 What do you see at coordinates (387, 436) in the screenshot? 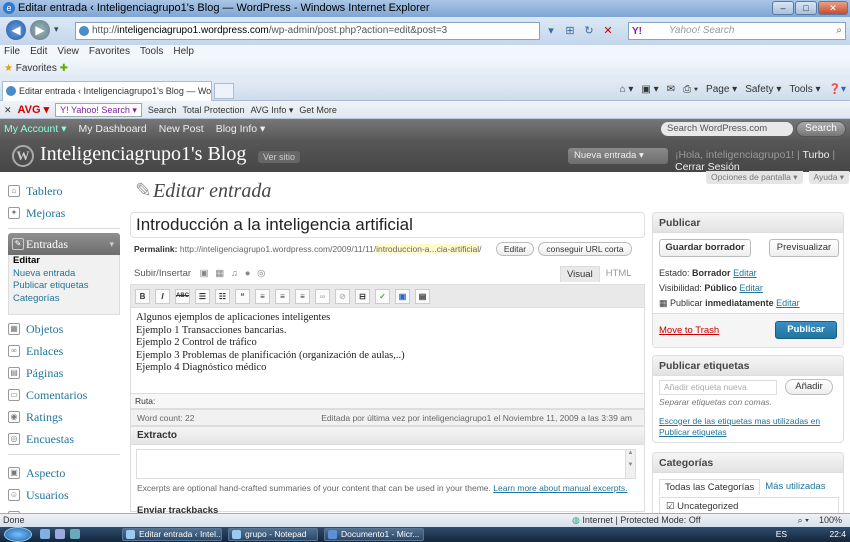
I see `excerpt-title: Extracto` at bounding box center [387, 436].